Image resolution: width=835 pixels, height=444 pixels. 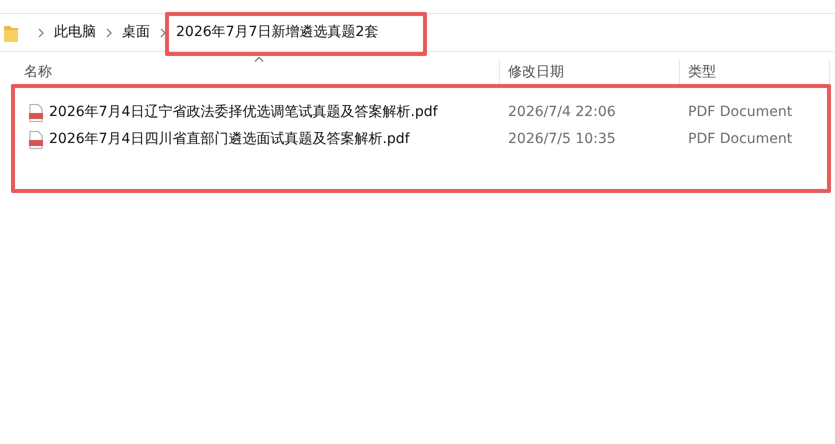 What do you see at coordinates (562, 112) in the screenshot?
I see `file-date: 2026/7/4 22:06` at bounding box center [562, 112].